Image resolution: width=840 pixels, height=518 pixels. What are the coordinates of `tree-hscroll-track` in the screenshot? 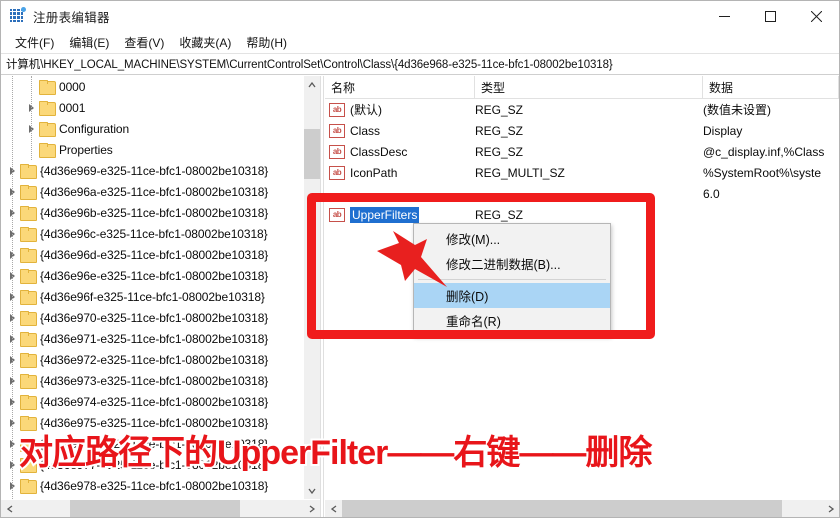 It's located at (160, 508).